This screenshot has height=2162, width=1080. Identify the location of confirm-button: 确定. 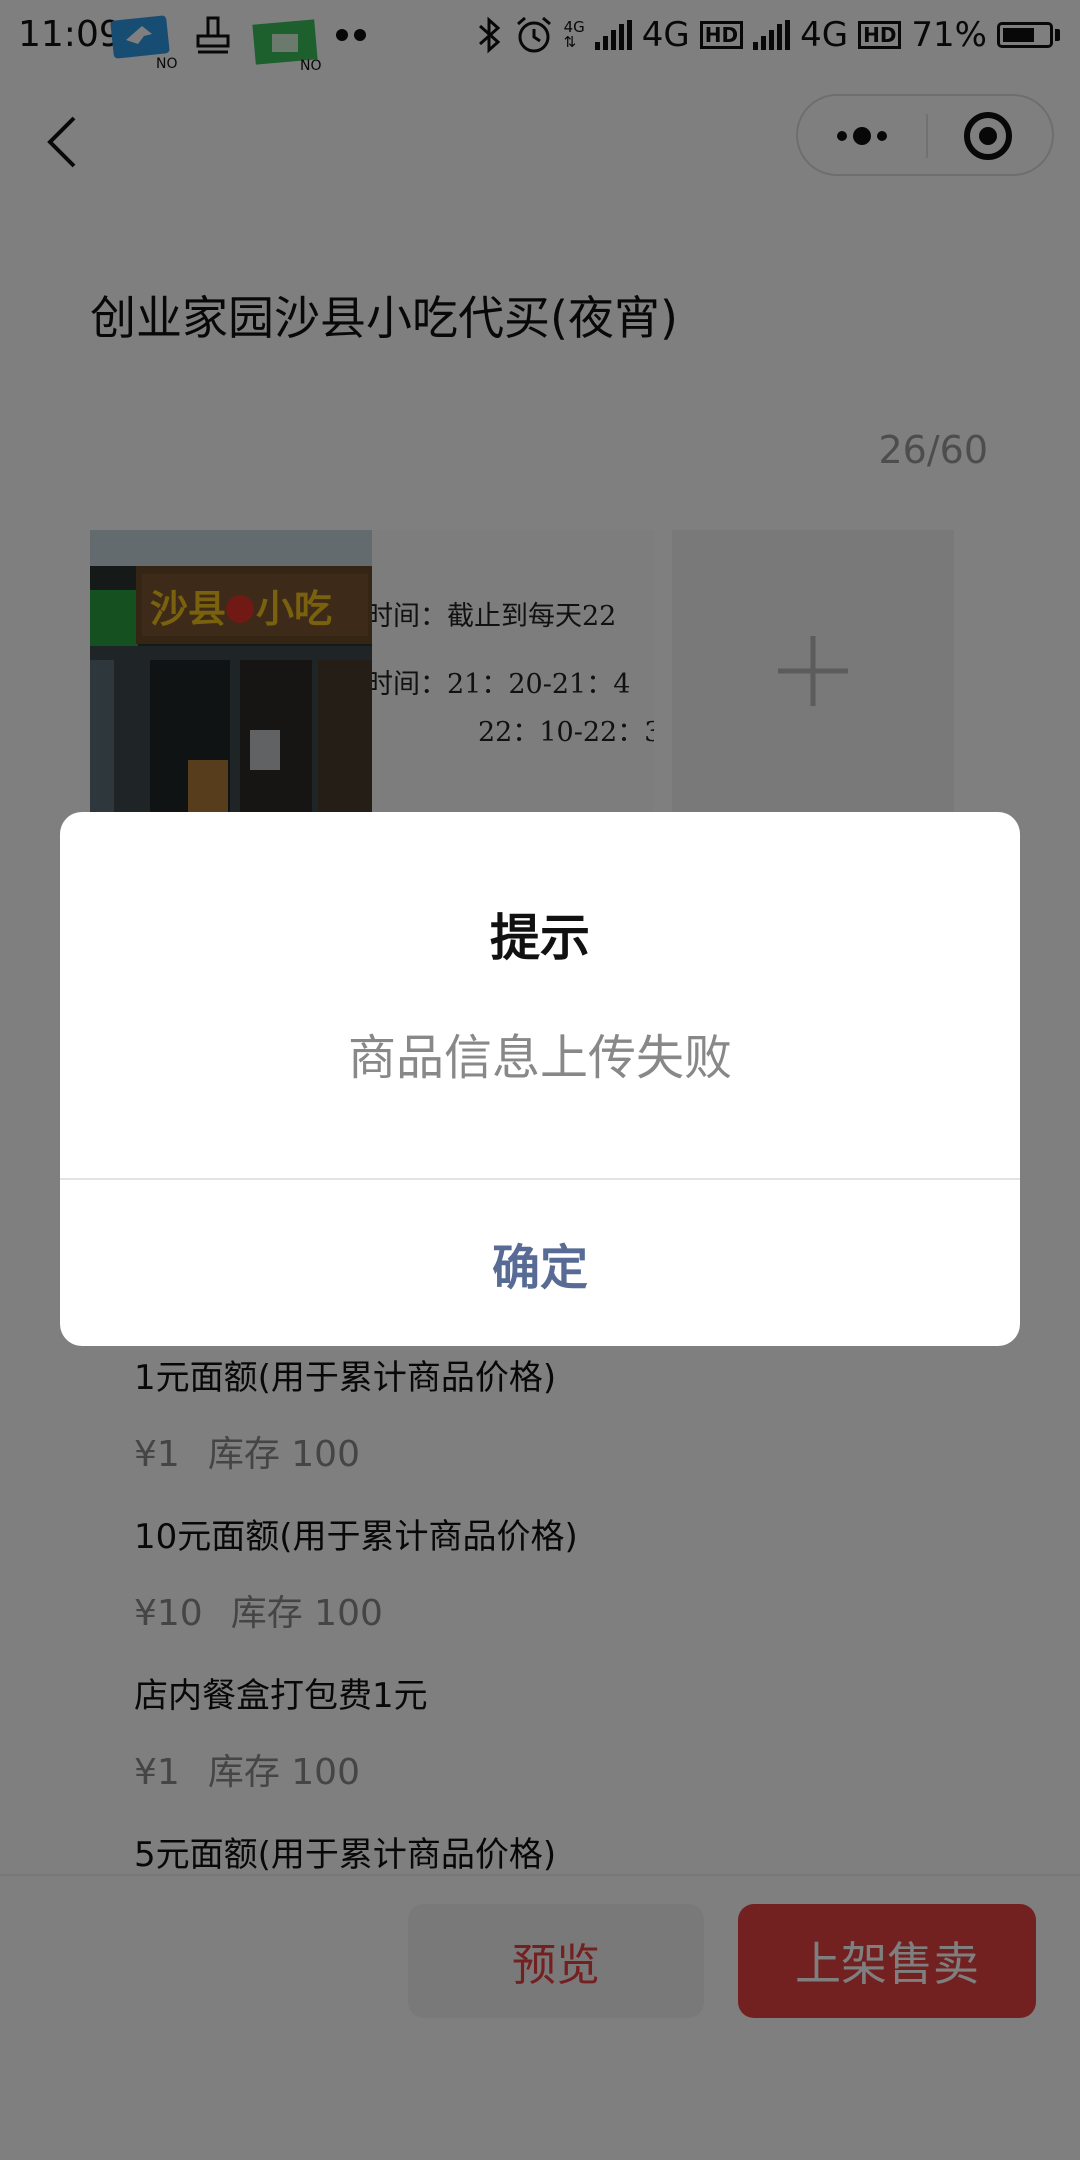
(540, 1263).